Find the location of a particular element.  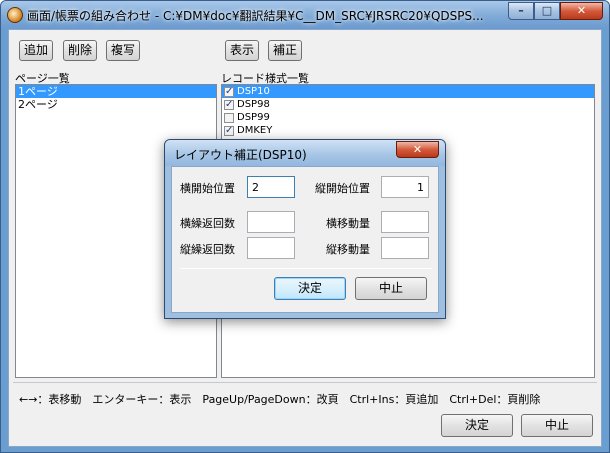

dialog-close-button: ✕ is located at coordinates (417, 149).